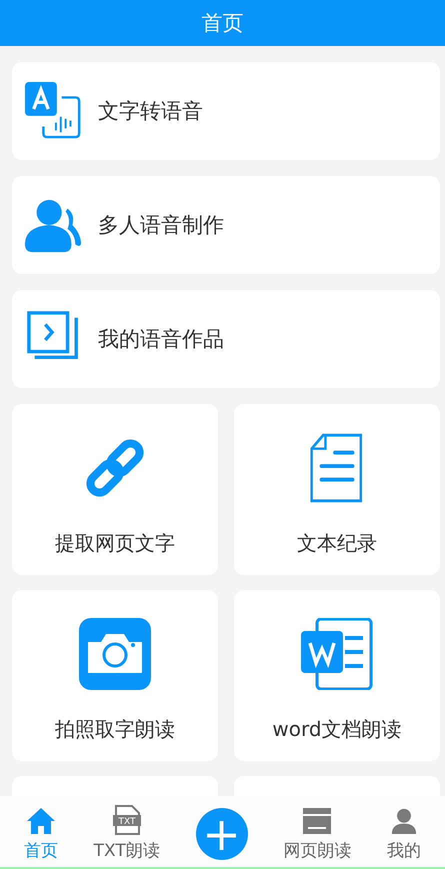 The image size is (445, 869). Describe the element at coordinates (115, 543) in the screenshot. I see `tile-label: 提取网页文字` at that location.